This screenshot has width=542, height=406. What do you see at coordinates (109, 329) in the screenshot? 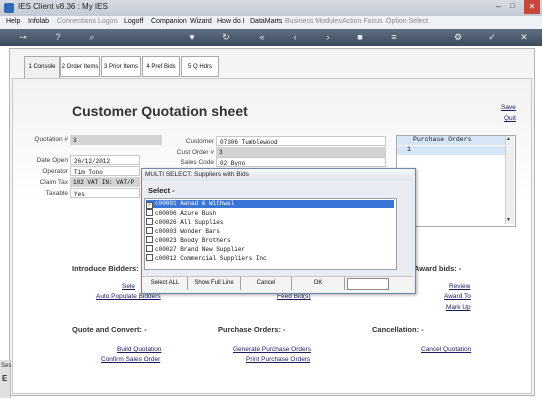
I see `quote-convert-heading: Quote and Convert: -` at bounding box center [109, 329].